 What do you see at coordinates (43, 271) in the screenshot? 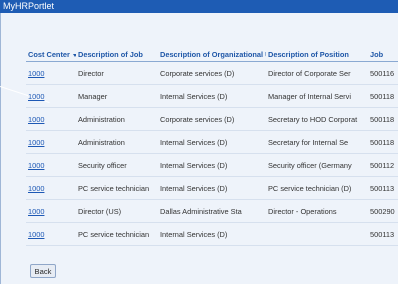
I see `back-button: Back` at bounding box center [43, 271].